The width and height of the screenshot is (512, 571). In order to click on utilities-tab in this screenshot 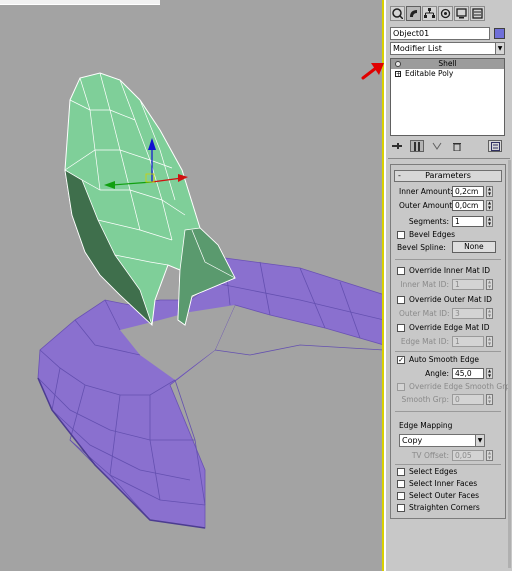, I will do `click(477, 13)`.